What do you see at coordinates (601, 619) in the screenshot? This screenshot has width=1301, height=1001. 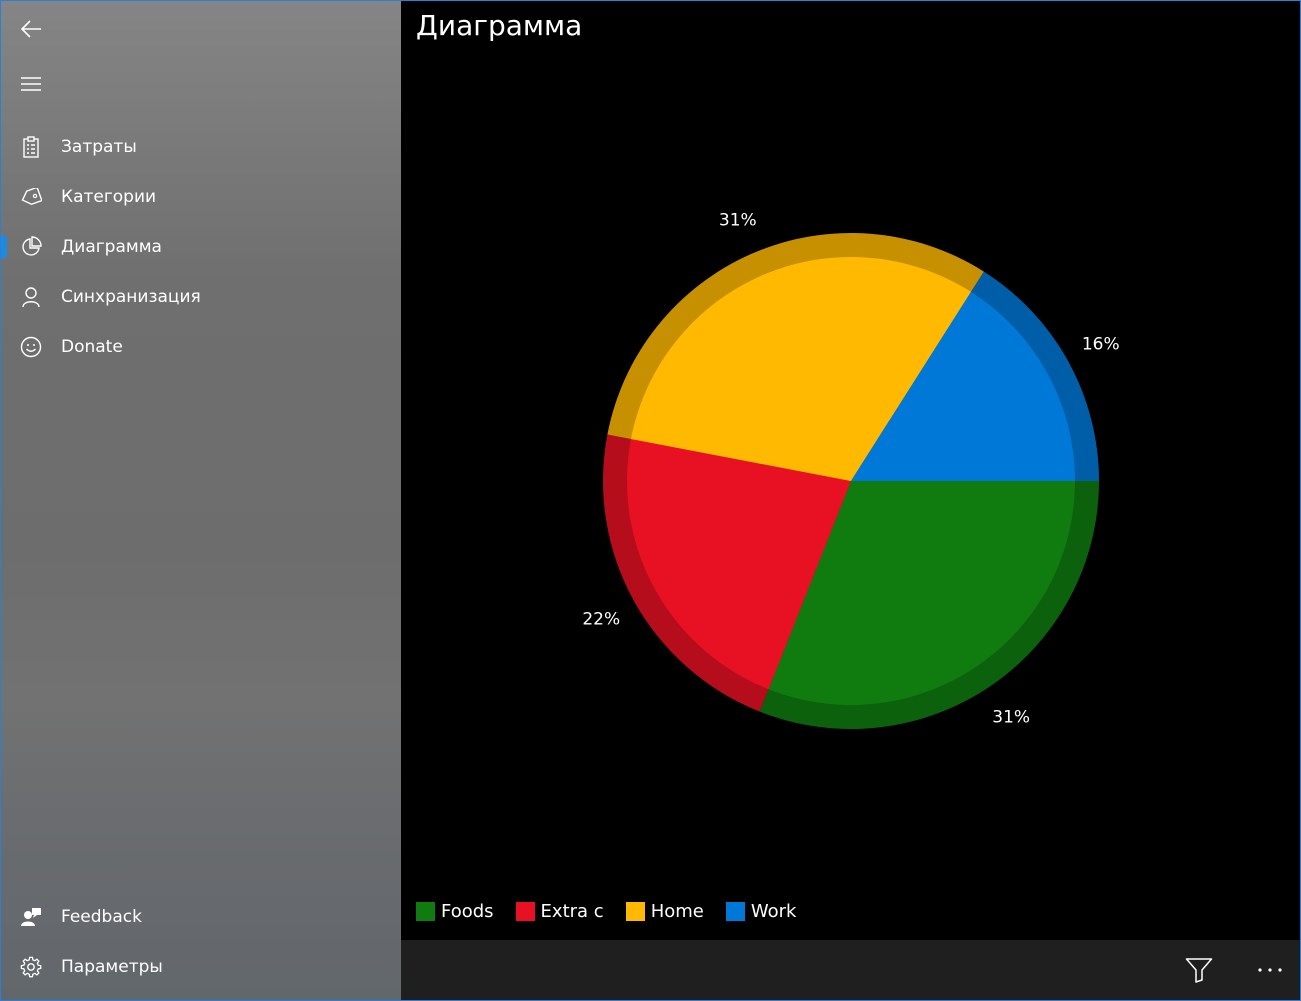 I see `slice-label-extra-c: 22%` at bounding box center [601, 619].